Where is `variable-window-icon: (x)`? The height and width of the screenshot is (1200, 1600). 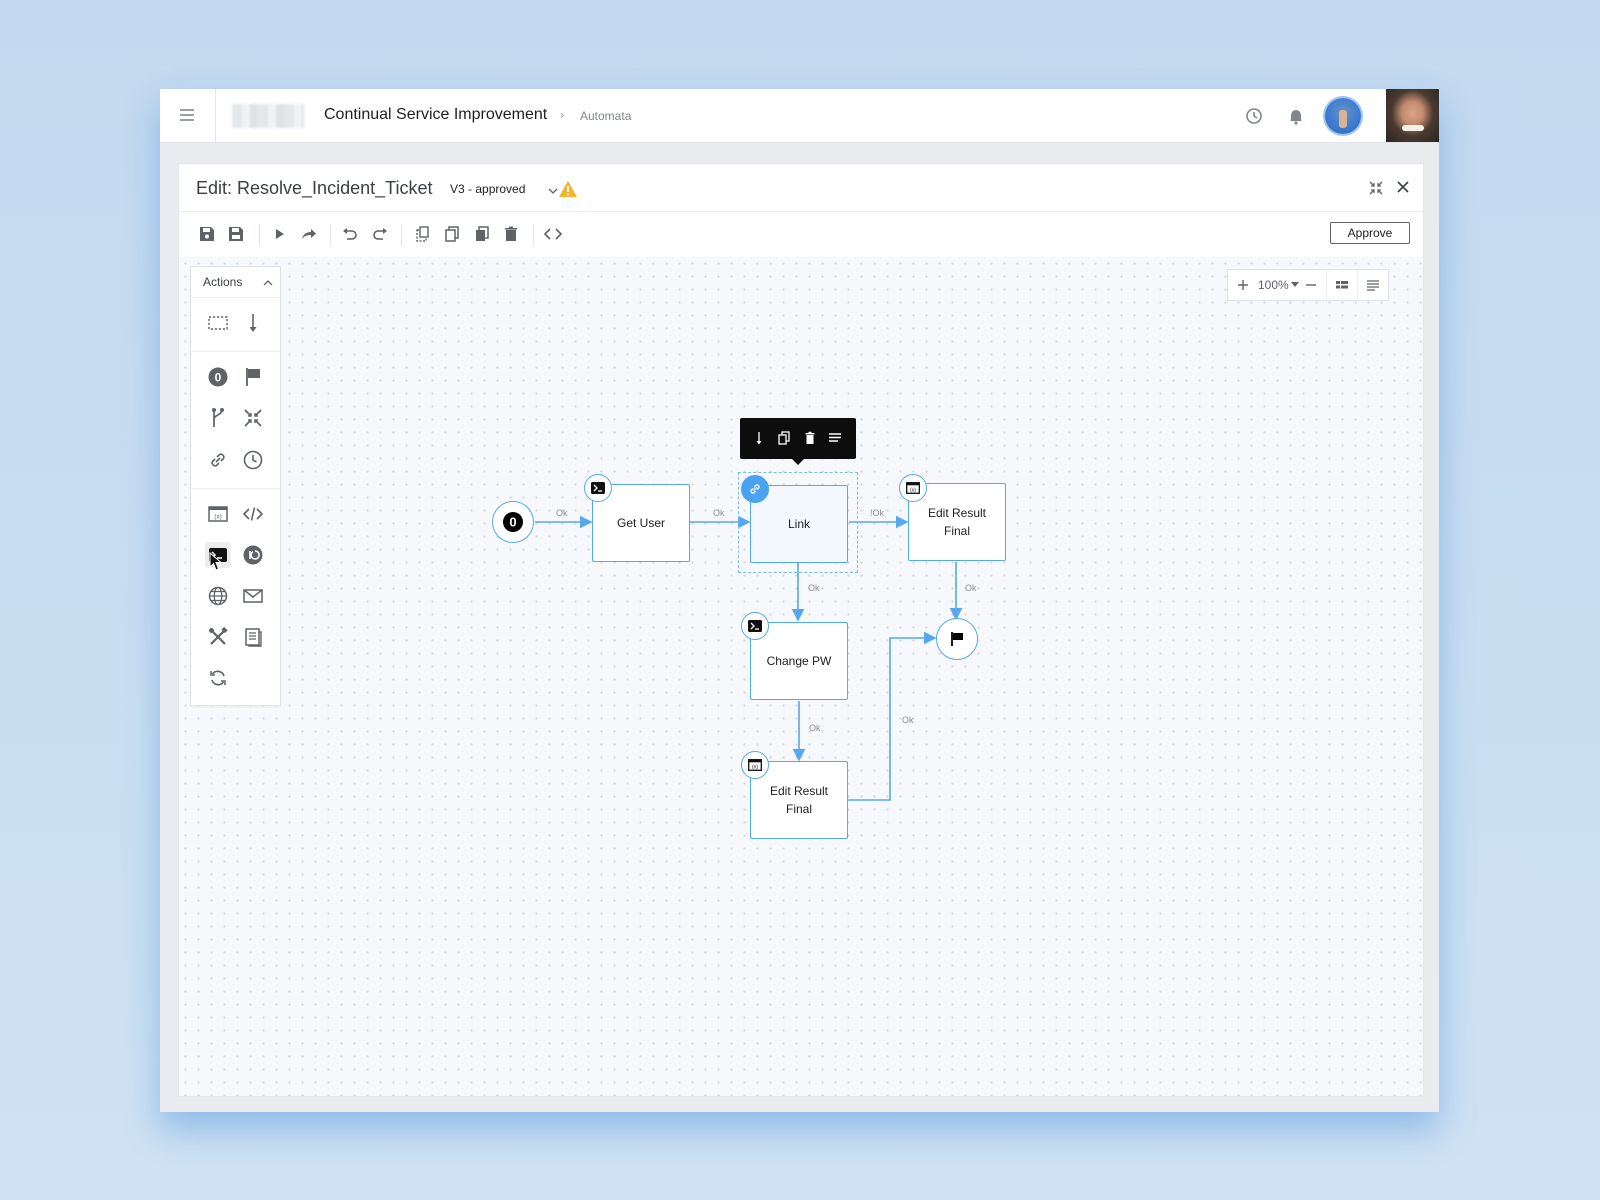
variable-window-icon: (x) is located at coordinates (218, 514).